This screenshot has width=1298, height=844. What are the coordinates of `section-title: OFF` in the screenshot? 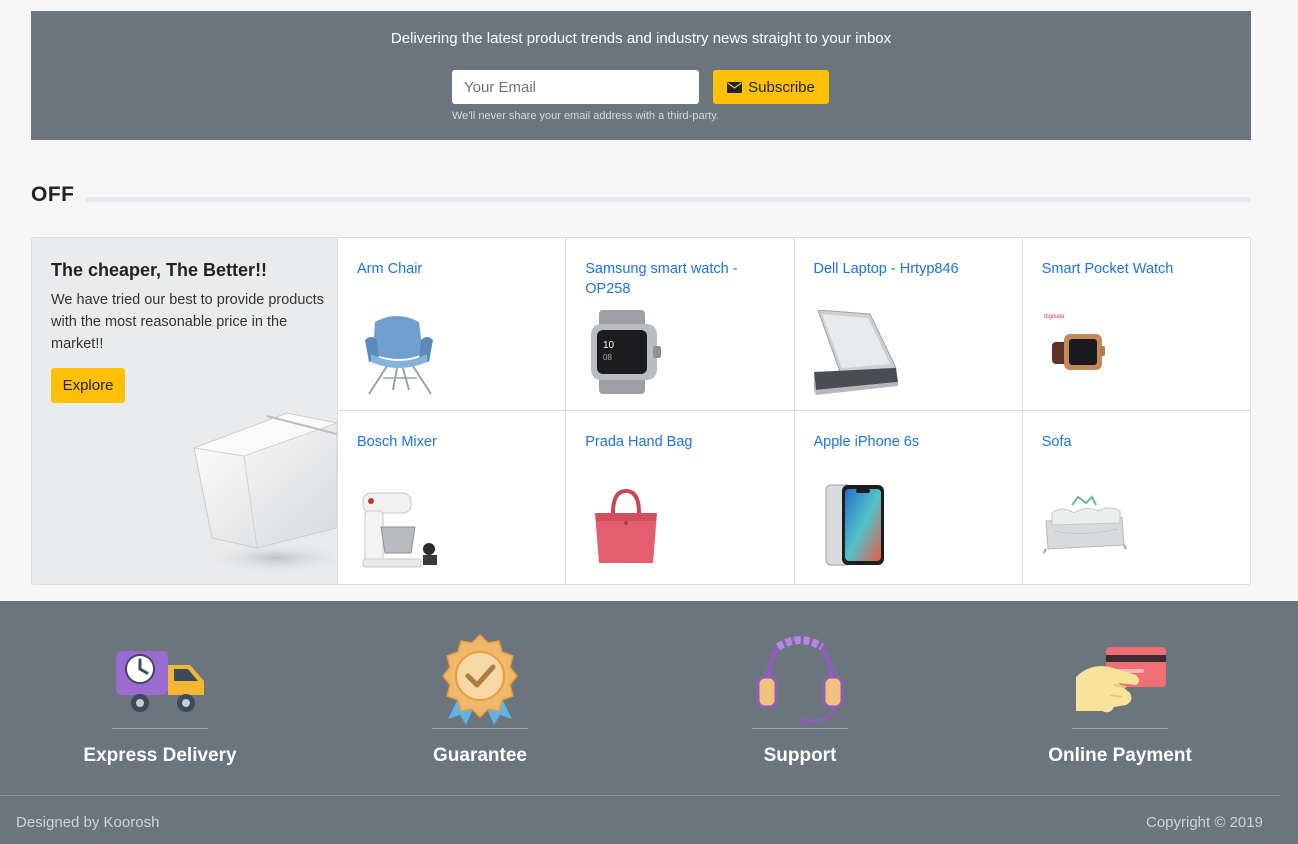 It's located at (53, 194).